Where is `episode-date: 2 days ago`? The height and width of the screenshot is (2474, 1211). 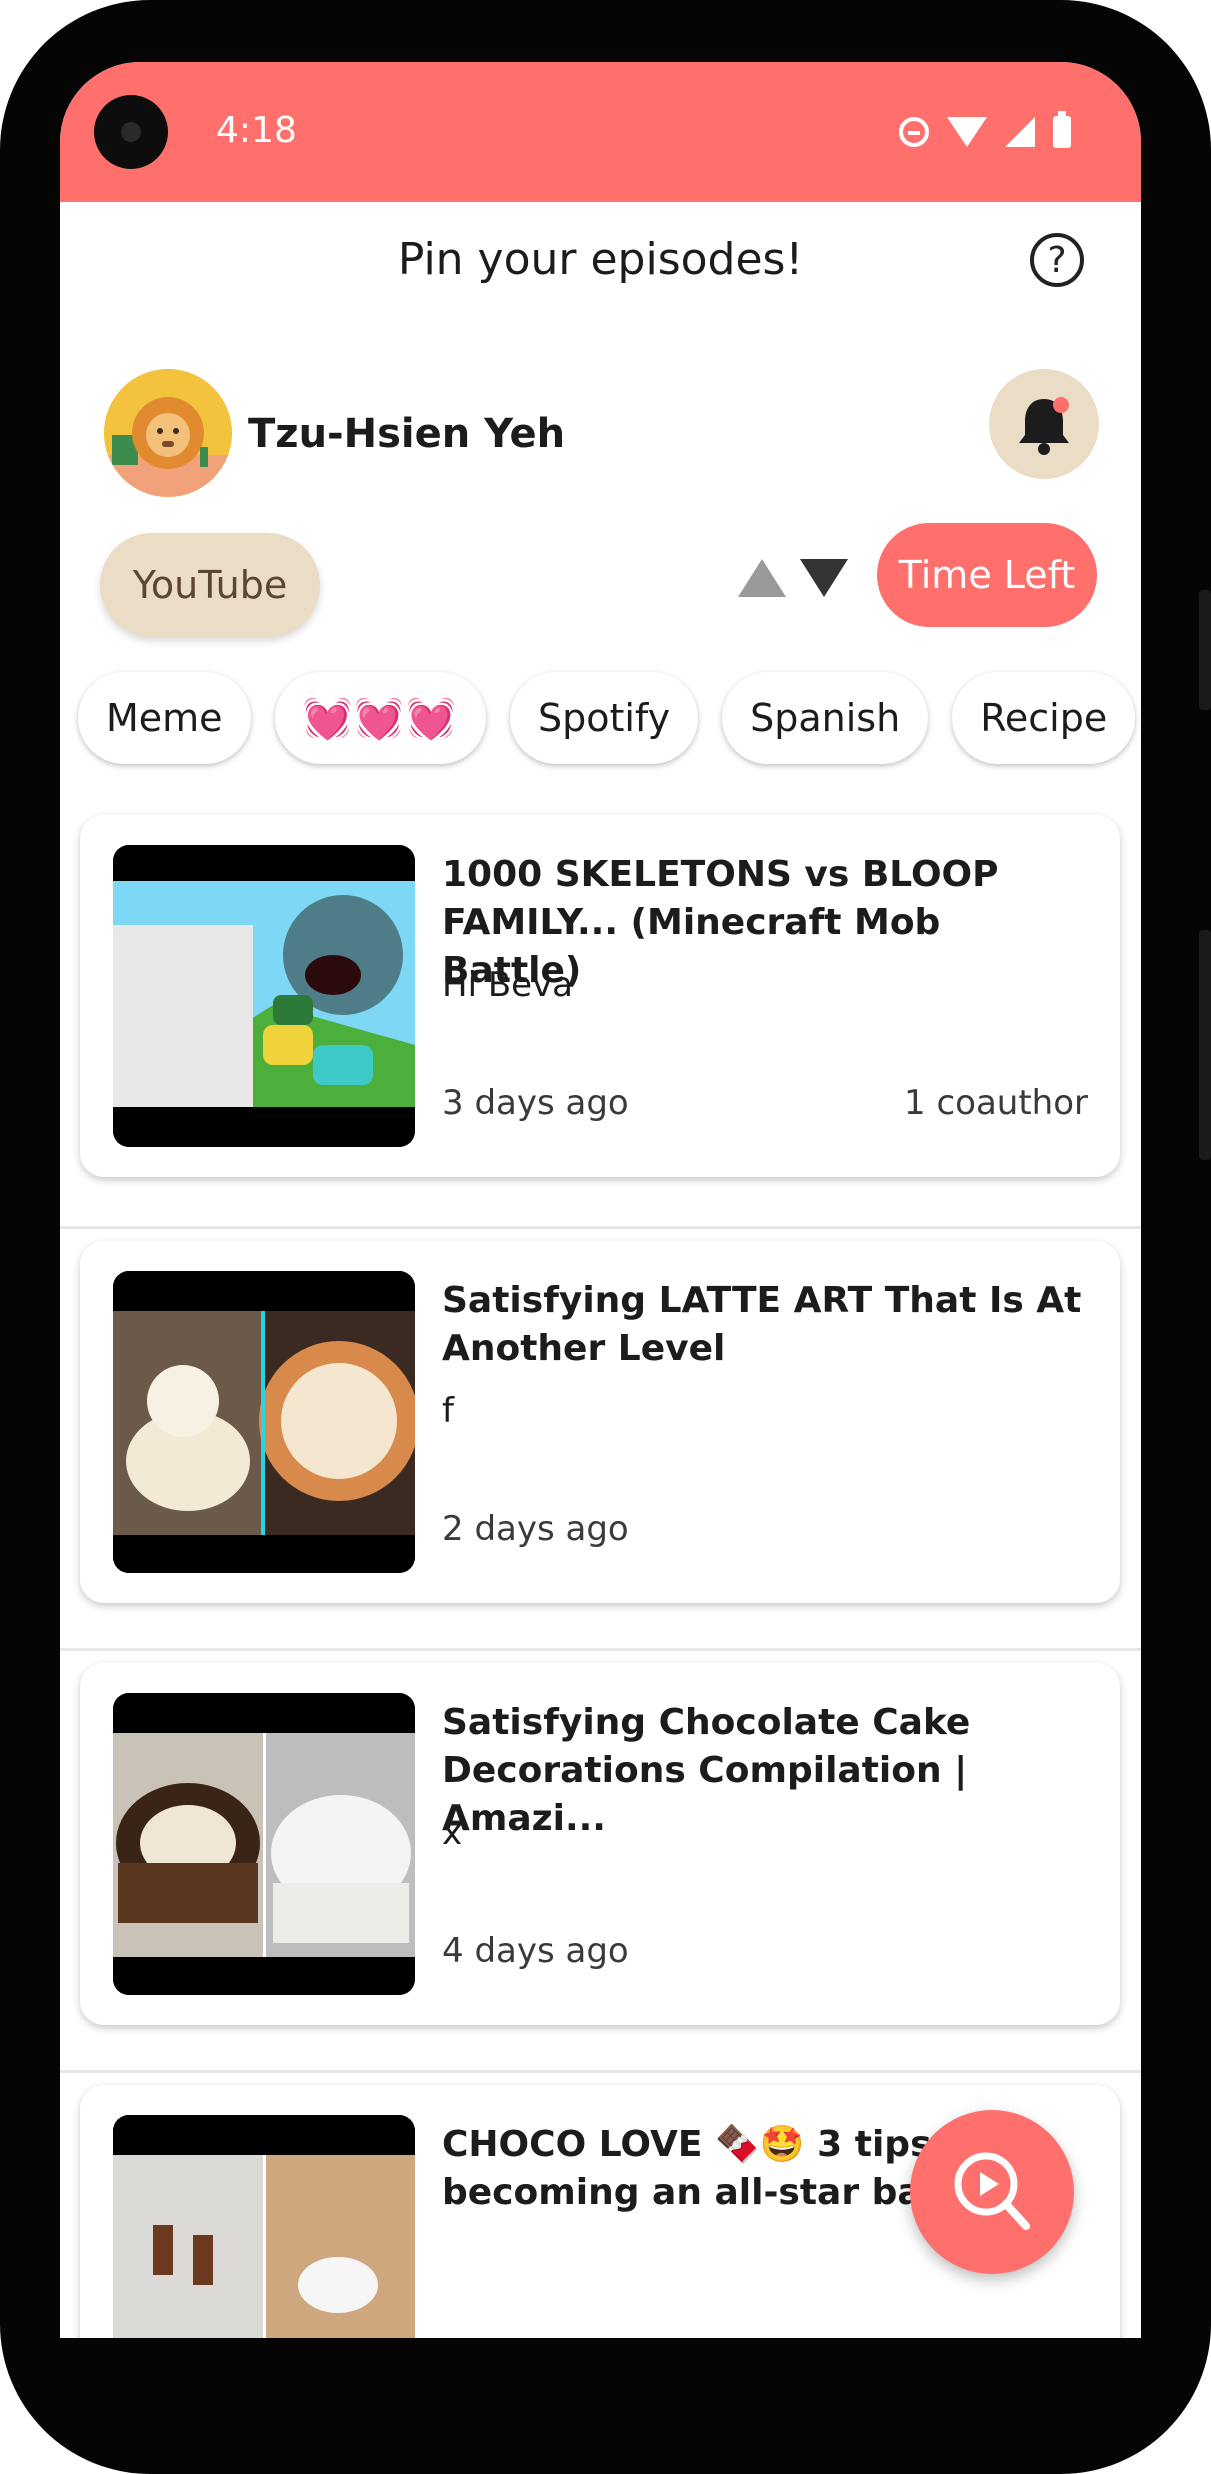
episode-date: 2 days ago is located at coordinates (535, 1529).